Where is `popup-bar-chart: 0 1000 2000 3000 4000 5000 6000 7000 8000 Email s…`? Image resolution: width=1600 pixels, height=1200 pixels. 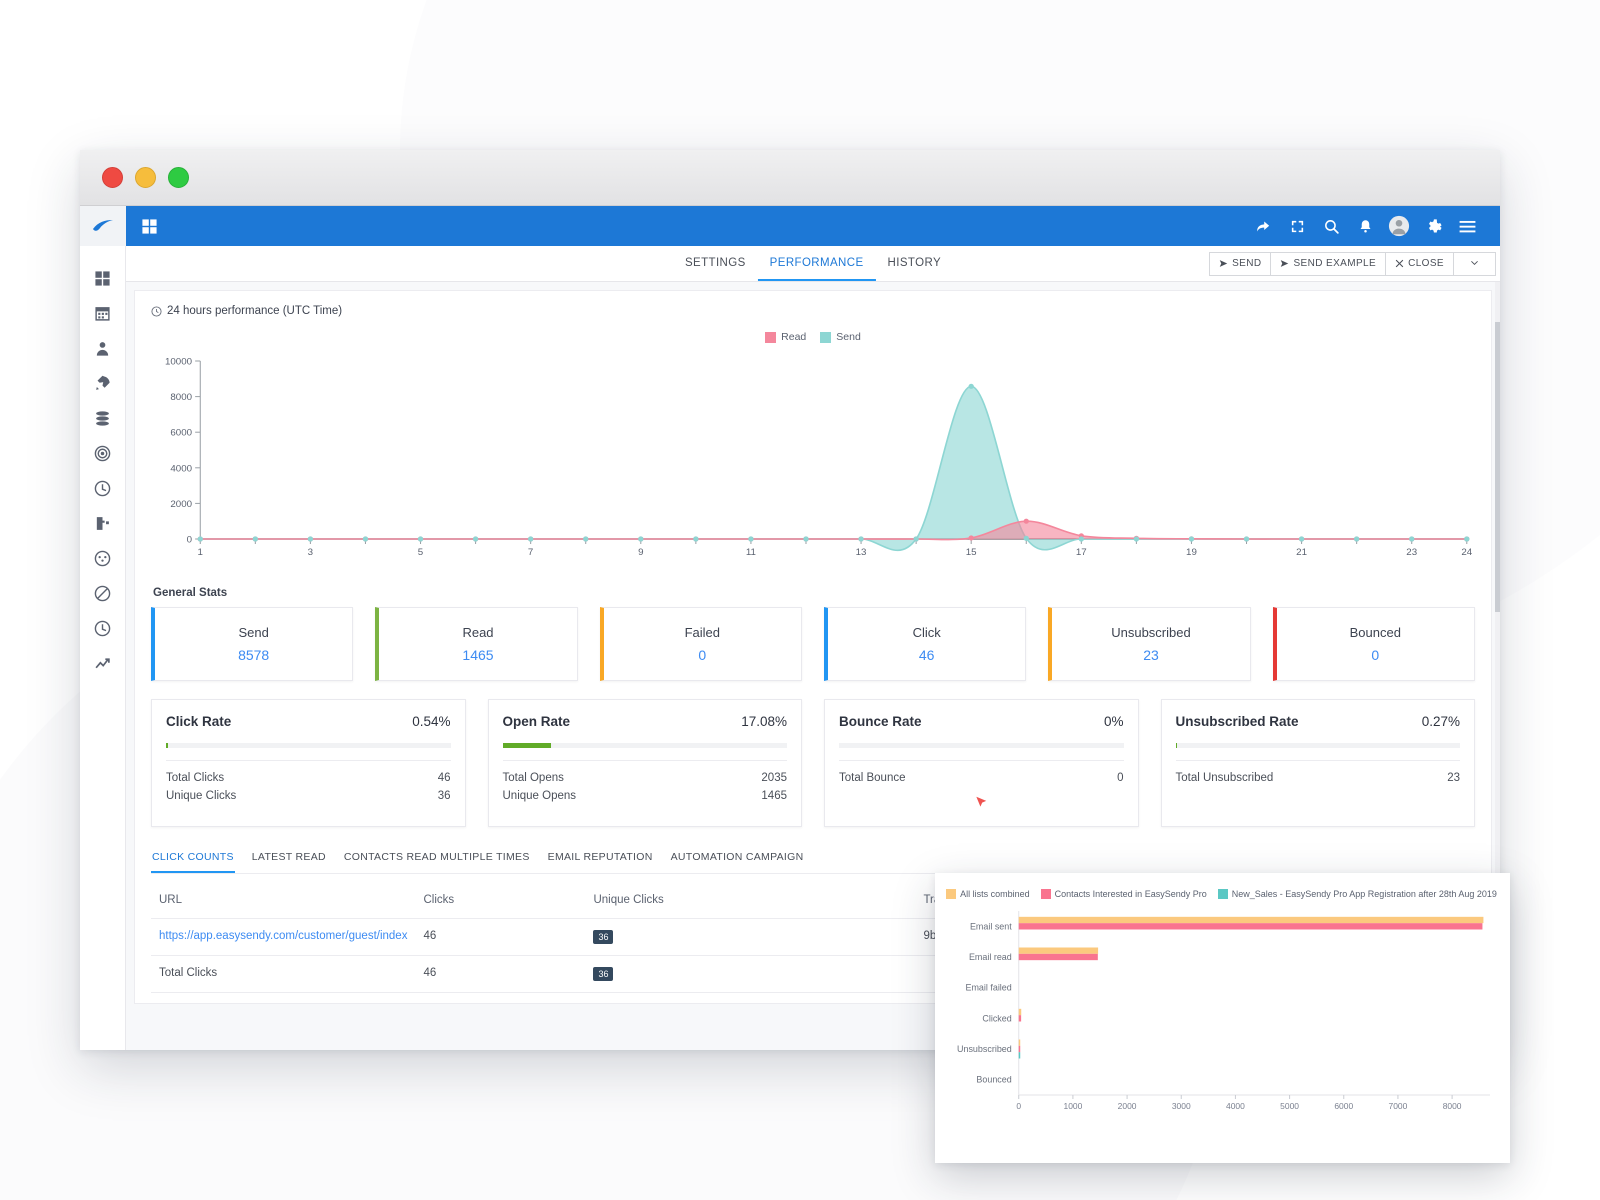 popup-bar-chart: 0 1000 2000 3000 4000 5000 6000 7000 8000 Email s… is located at coordinates (1221, 1012).